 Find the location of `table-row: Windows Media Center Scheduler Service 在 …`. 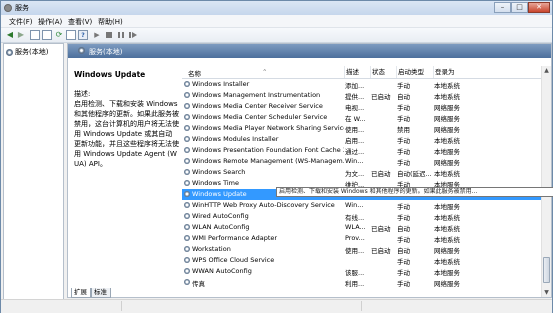

table-row: Windows Media Center Scheduler Service 在 … is located at coordinates (362, 117).